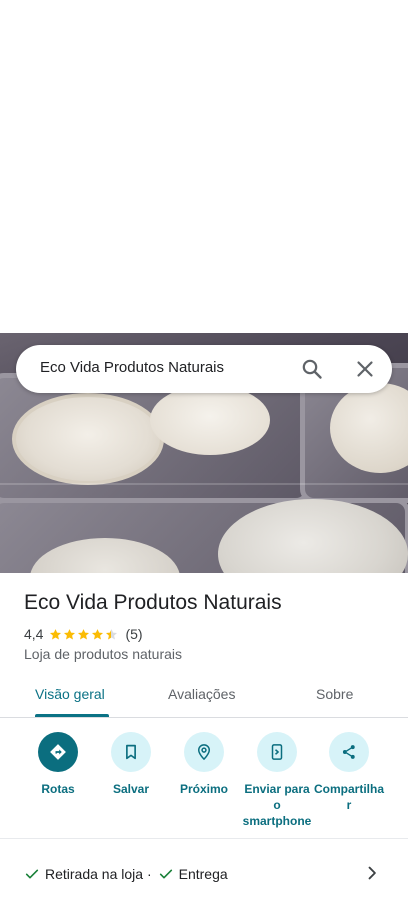 Image resolution: width=408 pixels, height=906 pixels. I want to click on bookmark-icon, so click(131, 752).